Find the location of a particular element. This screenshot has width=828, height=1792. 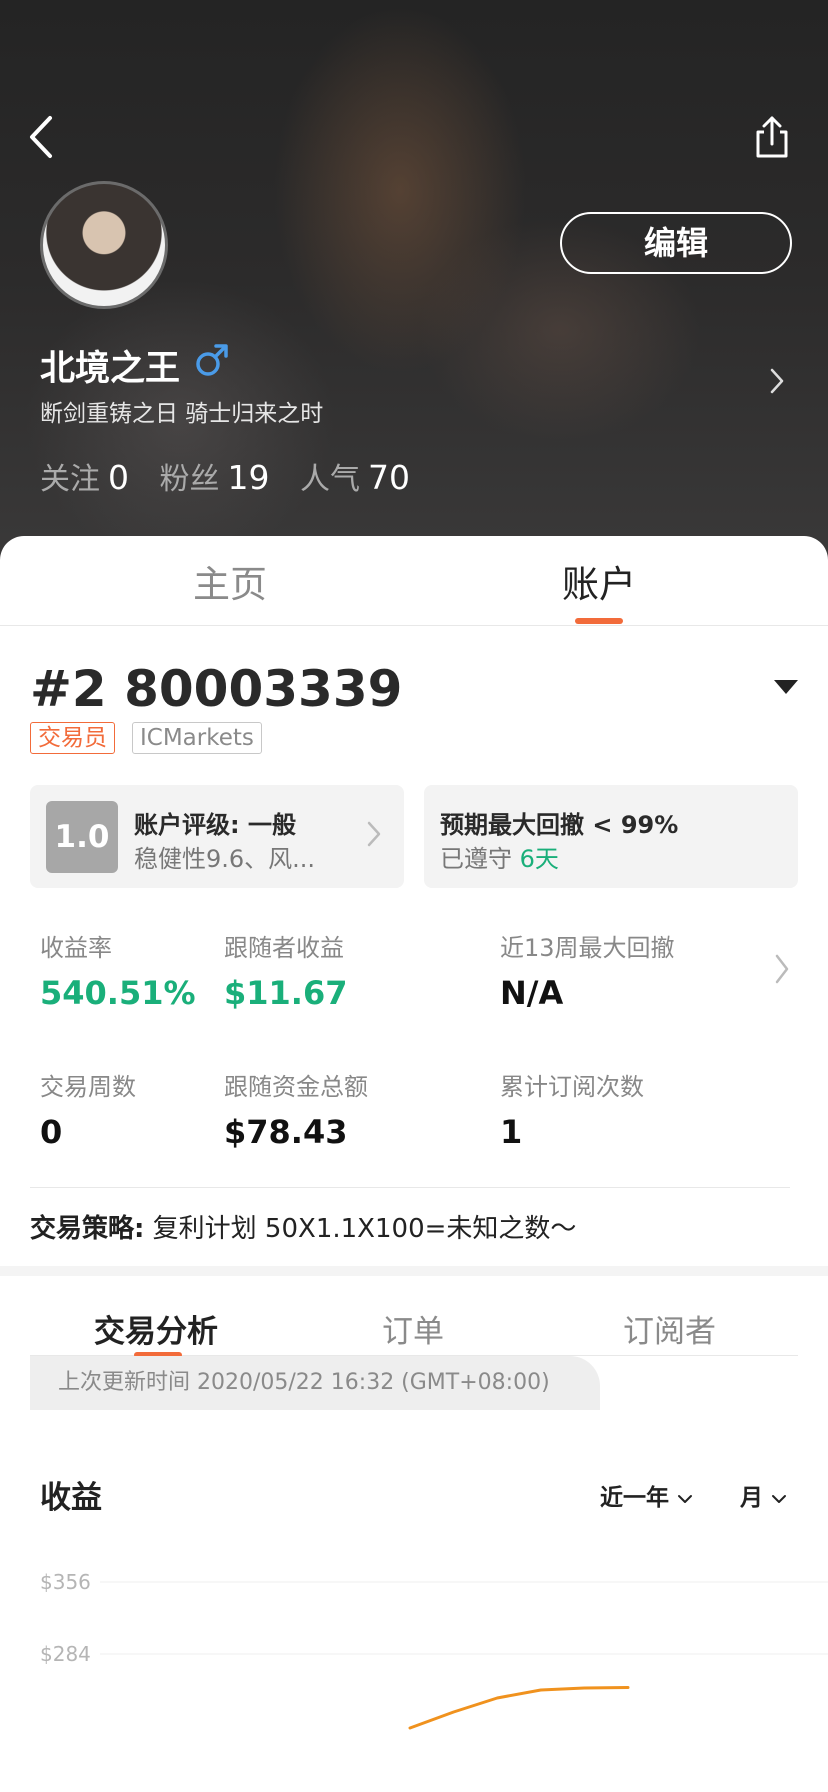

avatar is located at coordinates (104, 245).